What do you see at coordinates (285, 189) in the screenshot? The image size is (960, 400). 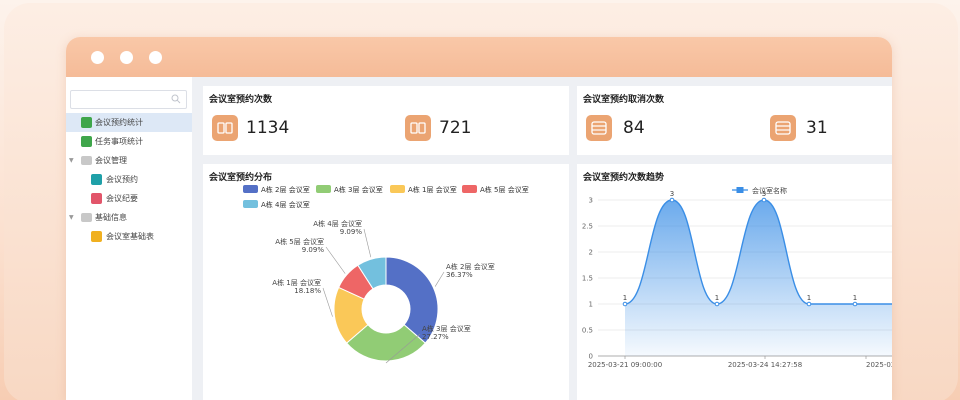 I see `legend-label: A栋 2层 会议室` at bounding box center [285, 189].